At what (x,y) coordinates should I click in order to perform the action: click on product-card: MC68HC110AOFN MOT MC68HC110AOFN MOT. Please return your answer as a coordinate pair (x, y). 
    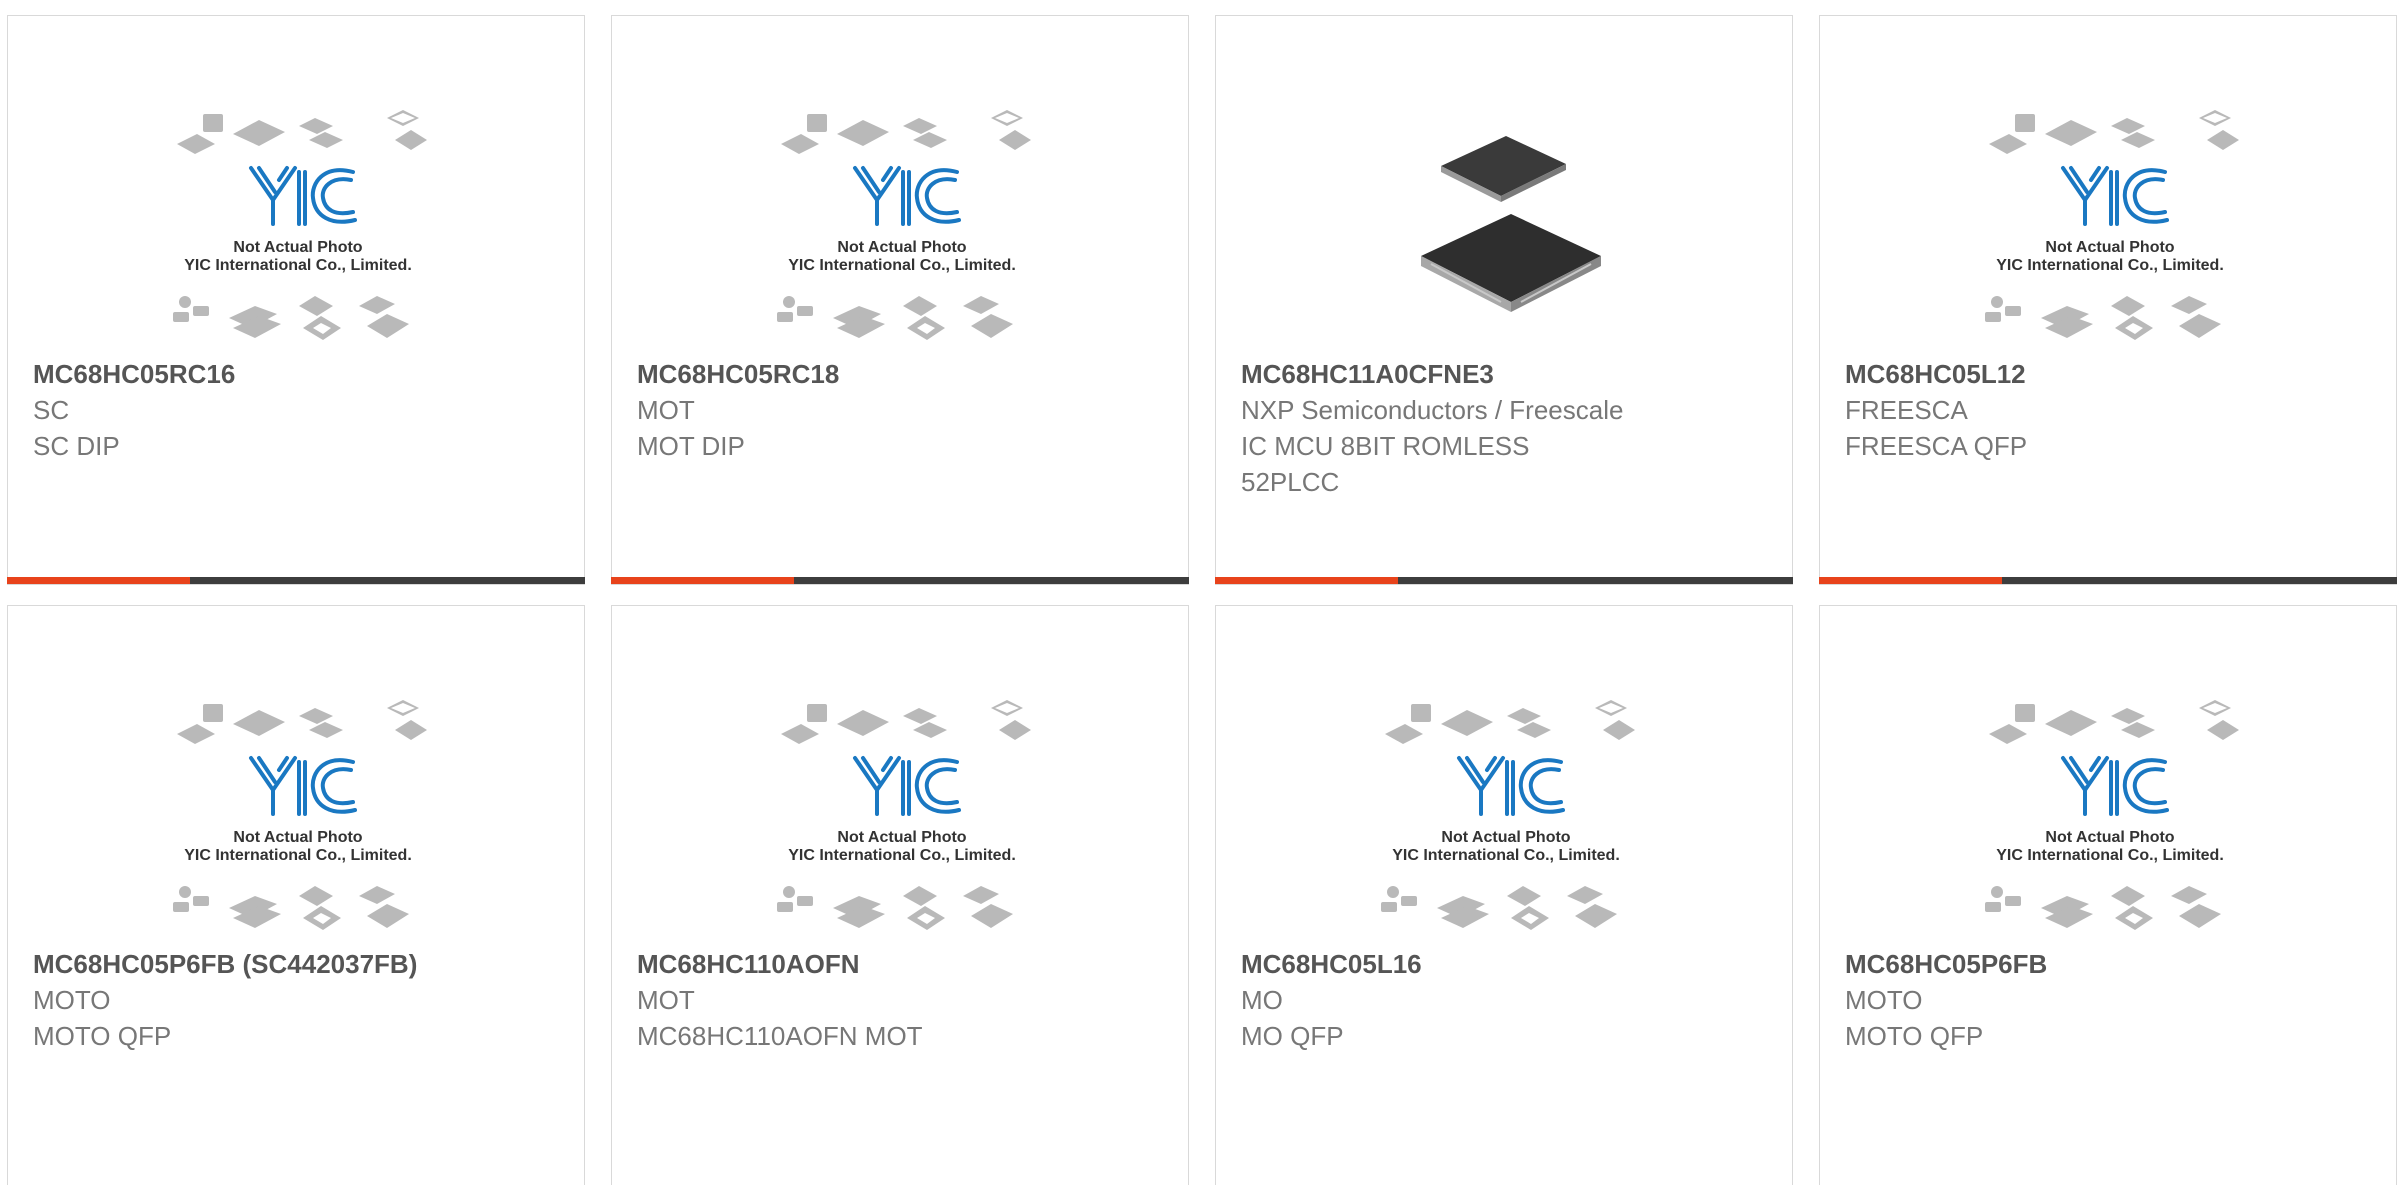
    Looking at the image, I should click on (900, 895).